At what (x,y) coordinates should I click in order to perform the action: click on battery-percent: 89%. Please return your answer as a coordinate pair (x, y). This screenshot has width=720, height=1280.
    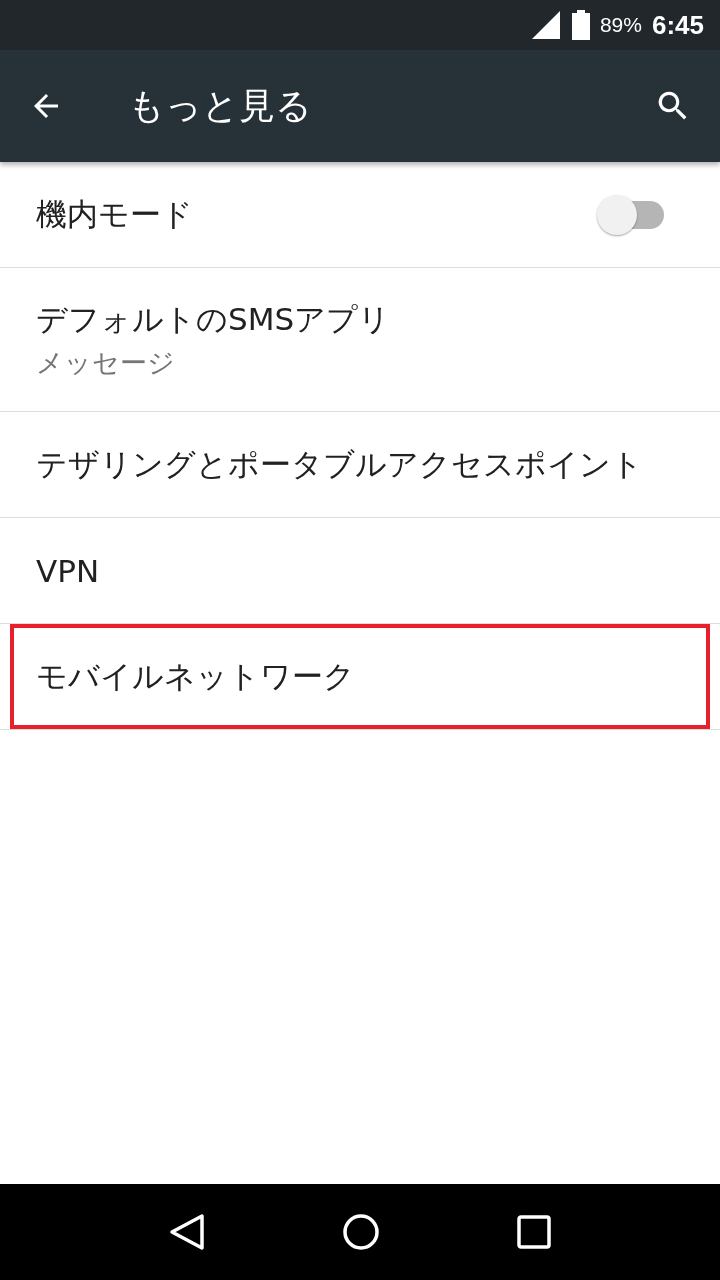
    Looking at the image, I should click on (620, 25).